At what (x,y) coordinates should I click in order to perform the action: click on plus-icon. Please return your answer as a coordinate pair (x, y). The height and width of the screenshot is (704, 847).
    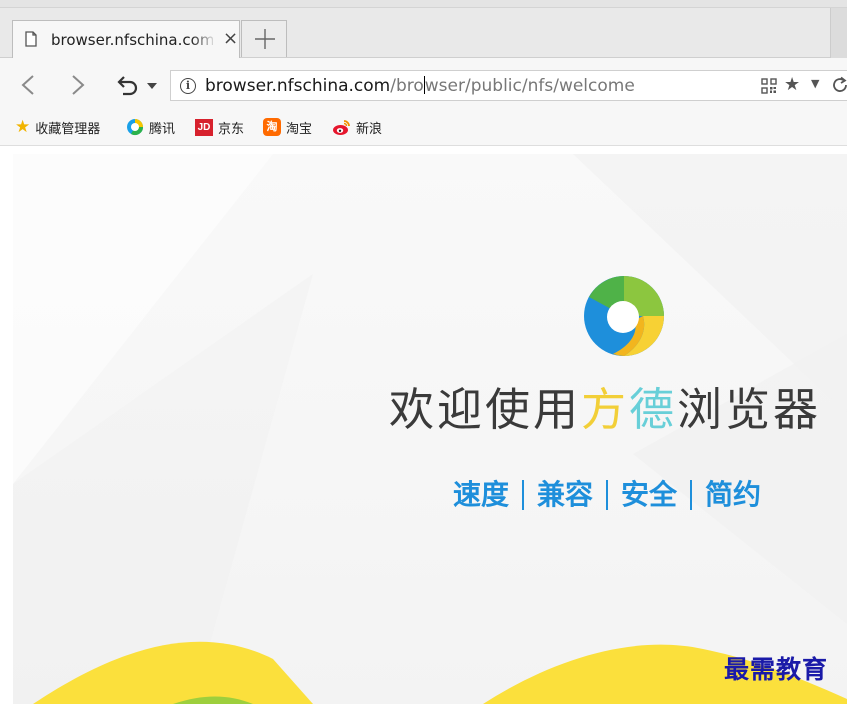
    Looking at the image, I should click on (265, 39).